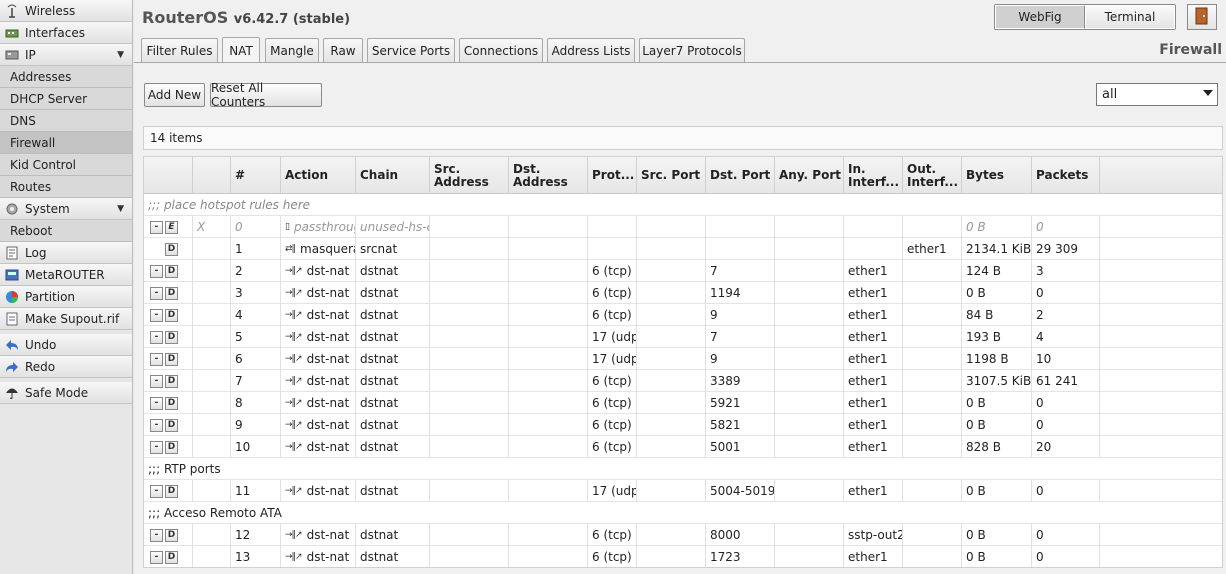 The height and width of the screenshot is (574, 1226). What do you see at coordinates (174, 95) in the screenshot?
I see `add-new-button: Add New` at bounding box center [174, 95].